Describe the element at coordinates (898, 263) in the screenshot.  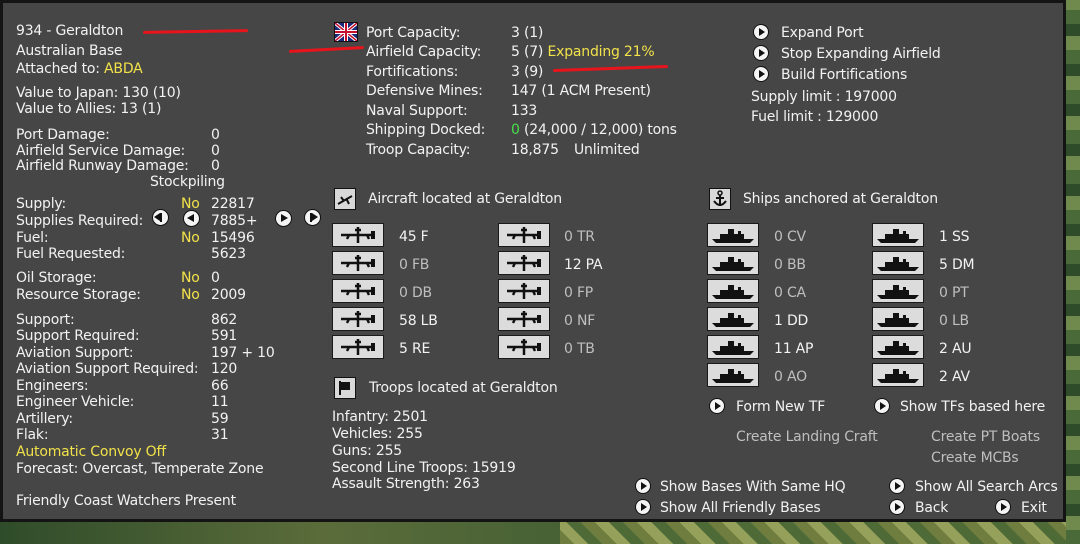
I see `ship-right-1-button` at that location.